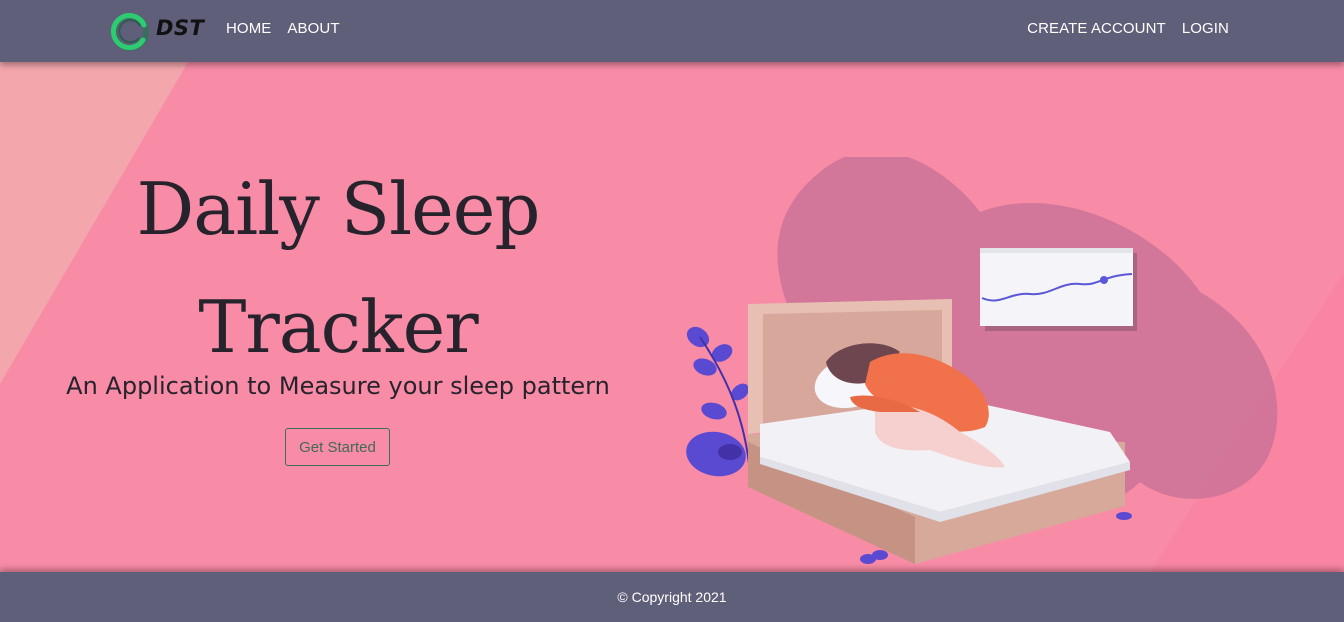 The image size is (1344, 622). What do you see at coordinates (248, 28) in the screenshot?
I see `nav-home-link: HOME` at bounding box center [248, 28].